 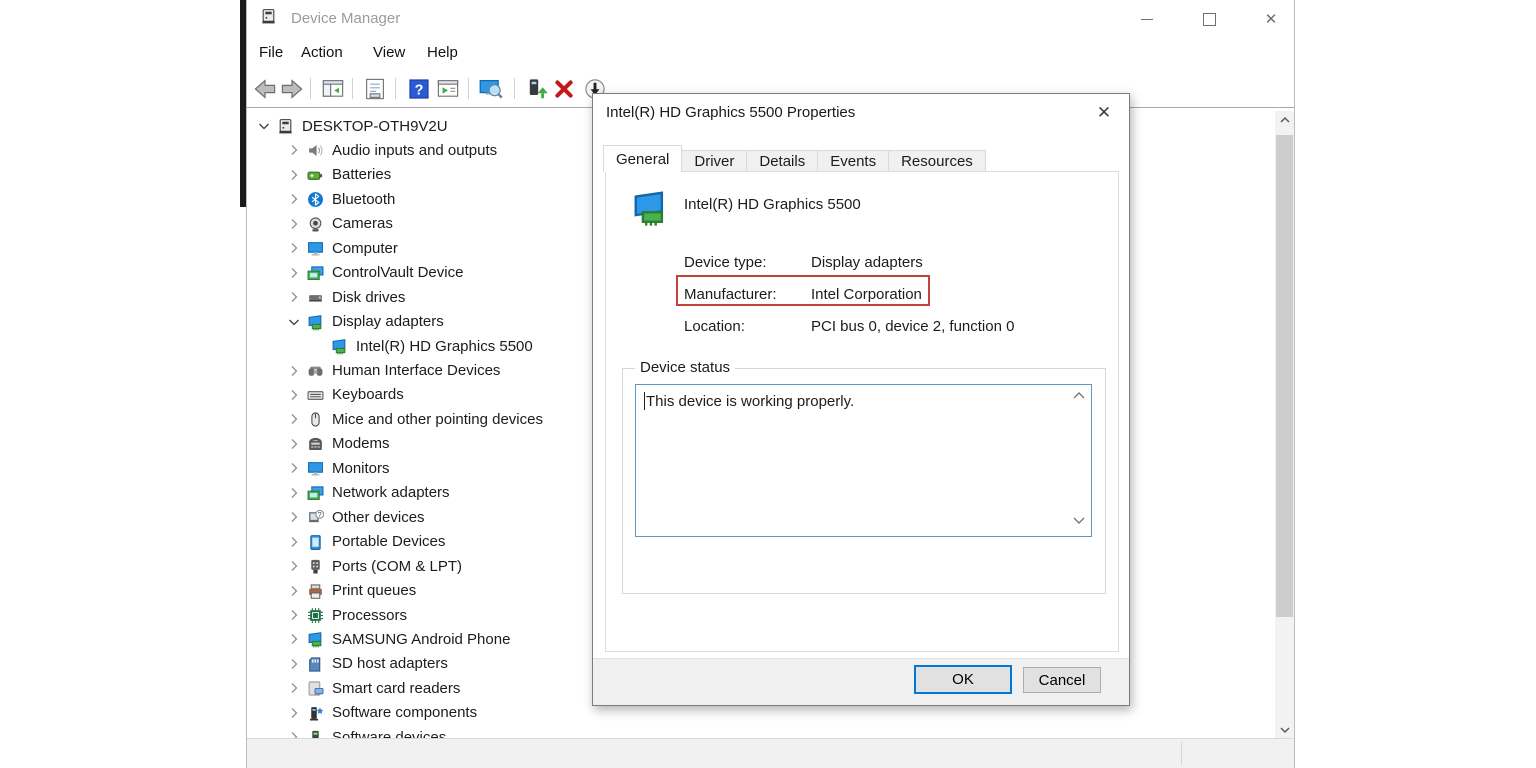 I want to click on sd-card-icon, so click(x=315, y=664).